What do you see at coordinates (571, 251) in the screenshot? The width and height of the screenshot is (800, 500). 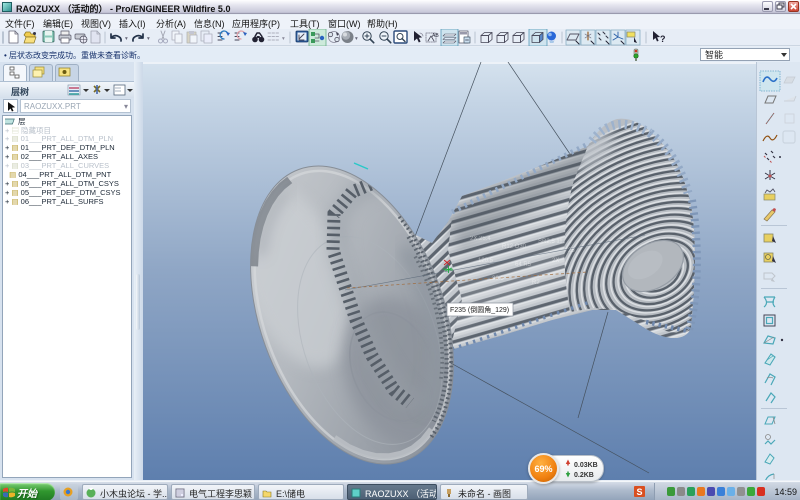 I see `svg-text: 25` at bounding box center [571, 251].